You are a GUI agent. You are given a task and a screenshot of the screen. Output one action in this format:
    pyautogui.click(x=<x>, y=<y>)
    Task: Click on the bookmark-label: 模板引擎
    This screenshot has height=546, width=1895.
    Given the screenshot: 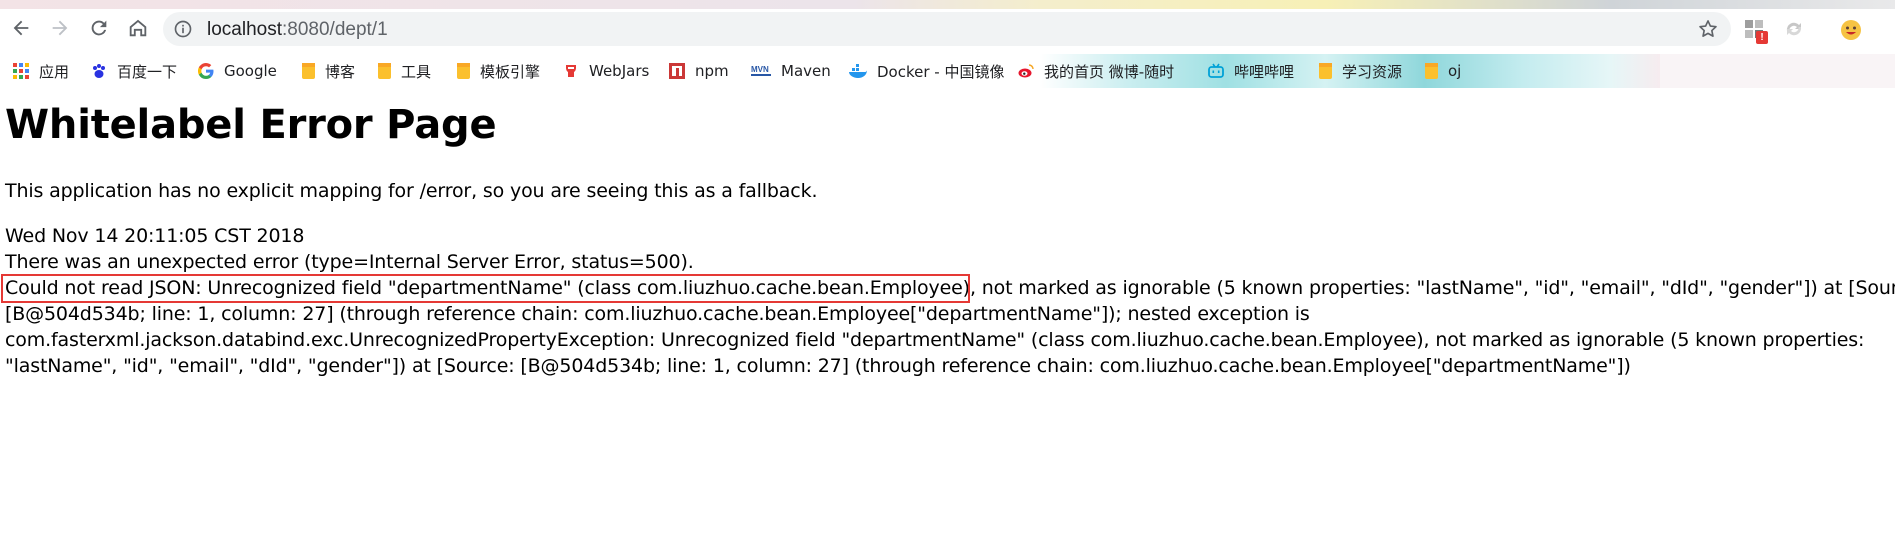 What is the action you would take?
    pyautogui.click(x=510, y=71)
    